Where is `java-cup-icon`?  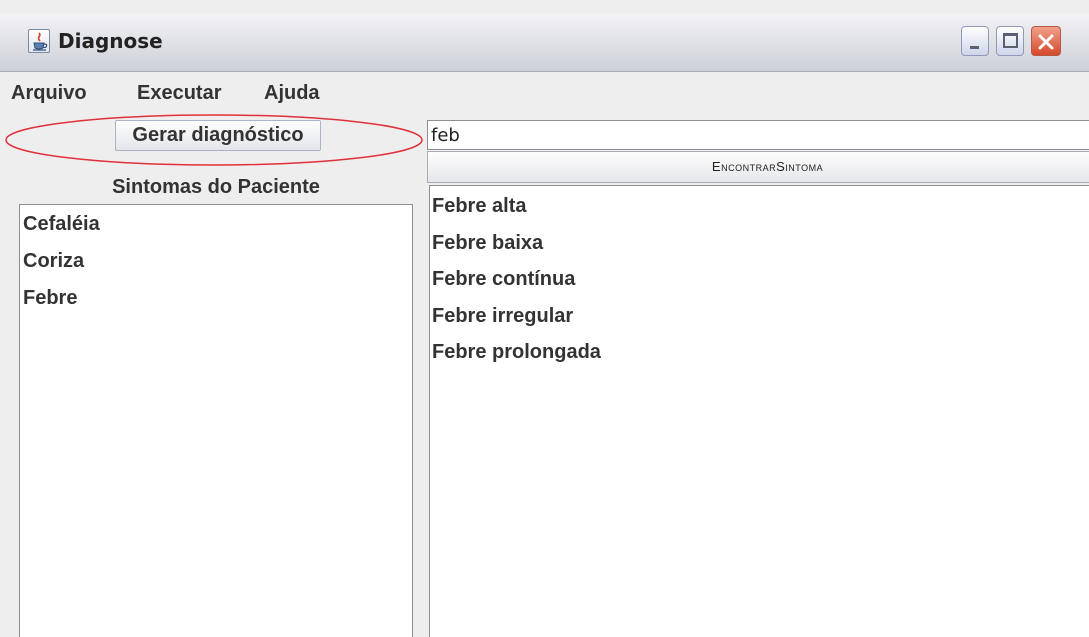
java-cup-icon is located at coordinates (39, 41).